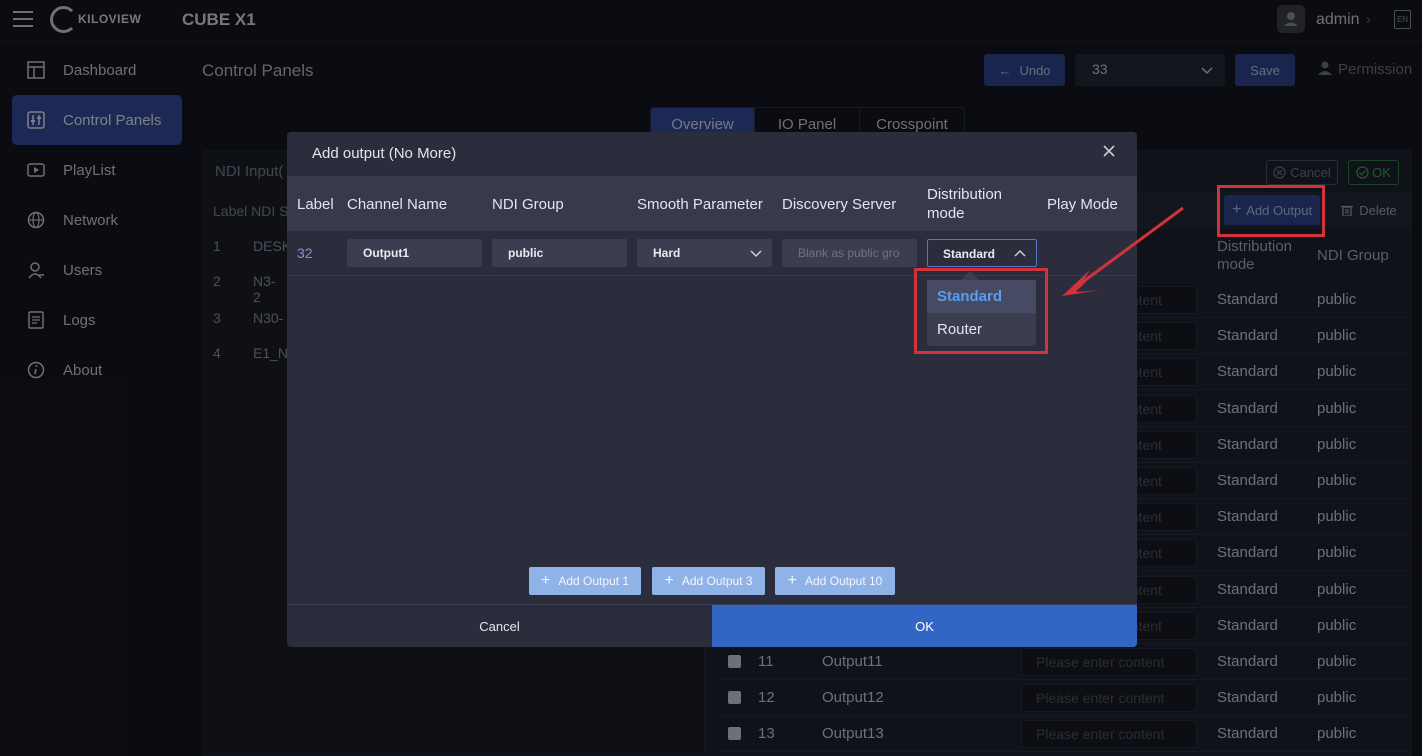 This screenshot has width=1422, height=756. Describe the element at coordinates (1123, 251) in the screenshot. I see `annotation-arrow-icon` at that location.